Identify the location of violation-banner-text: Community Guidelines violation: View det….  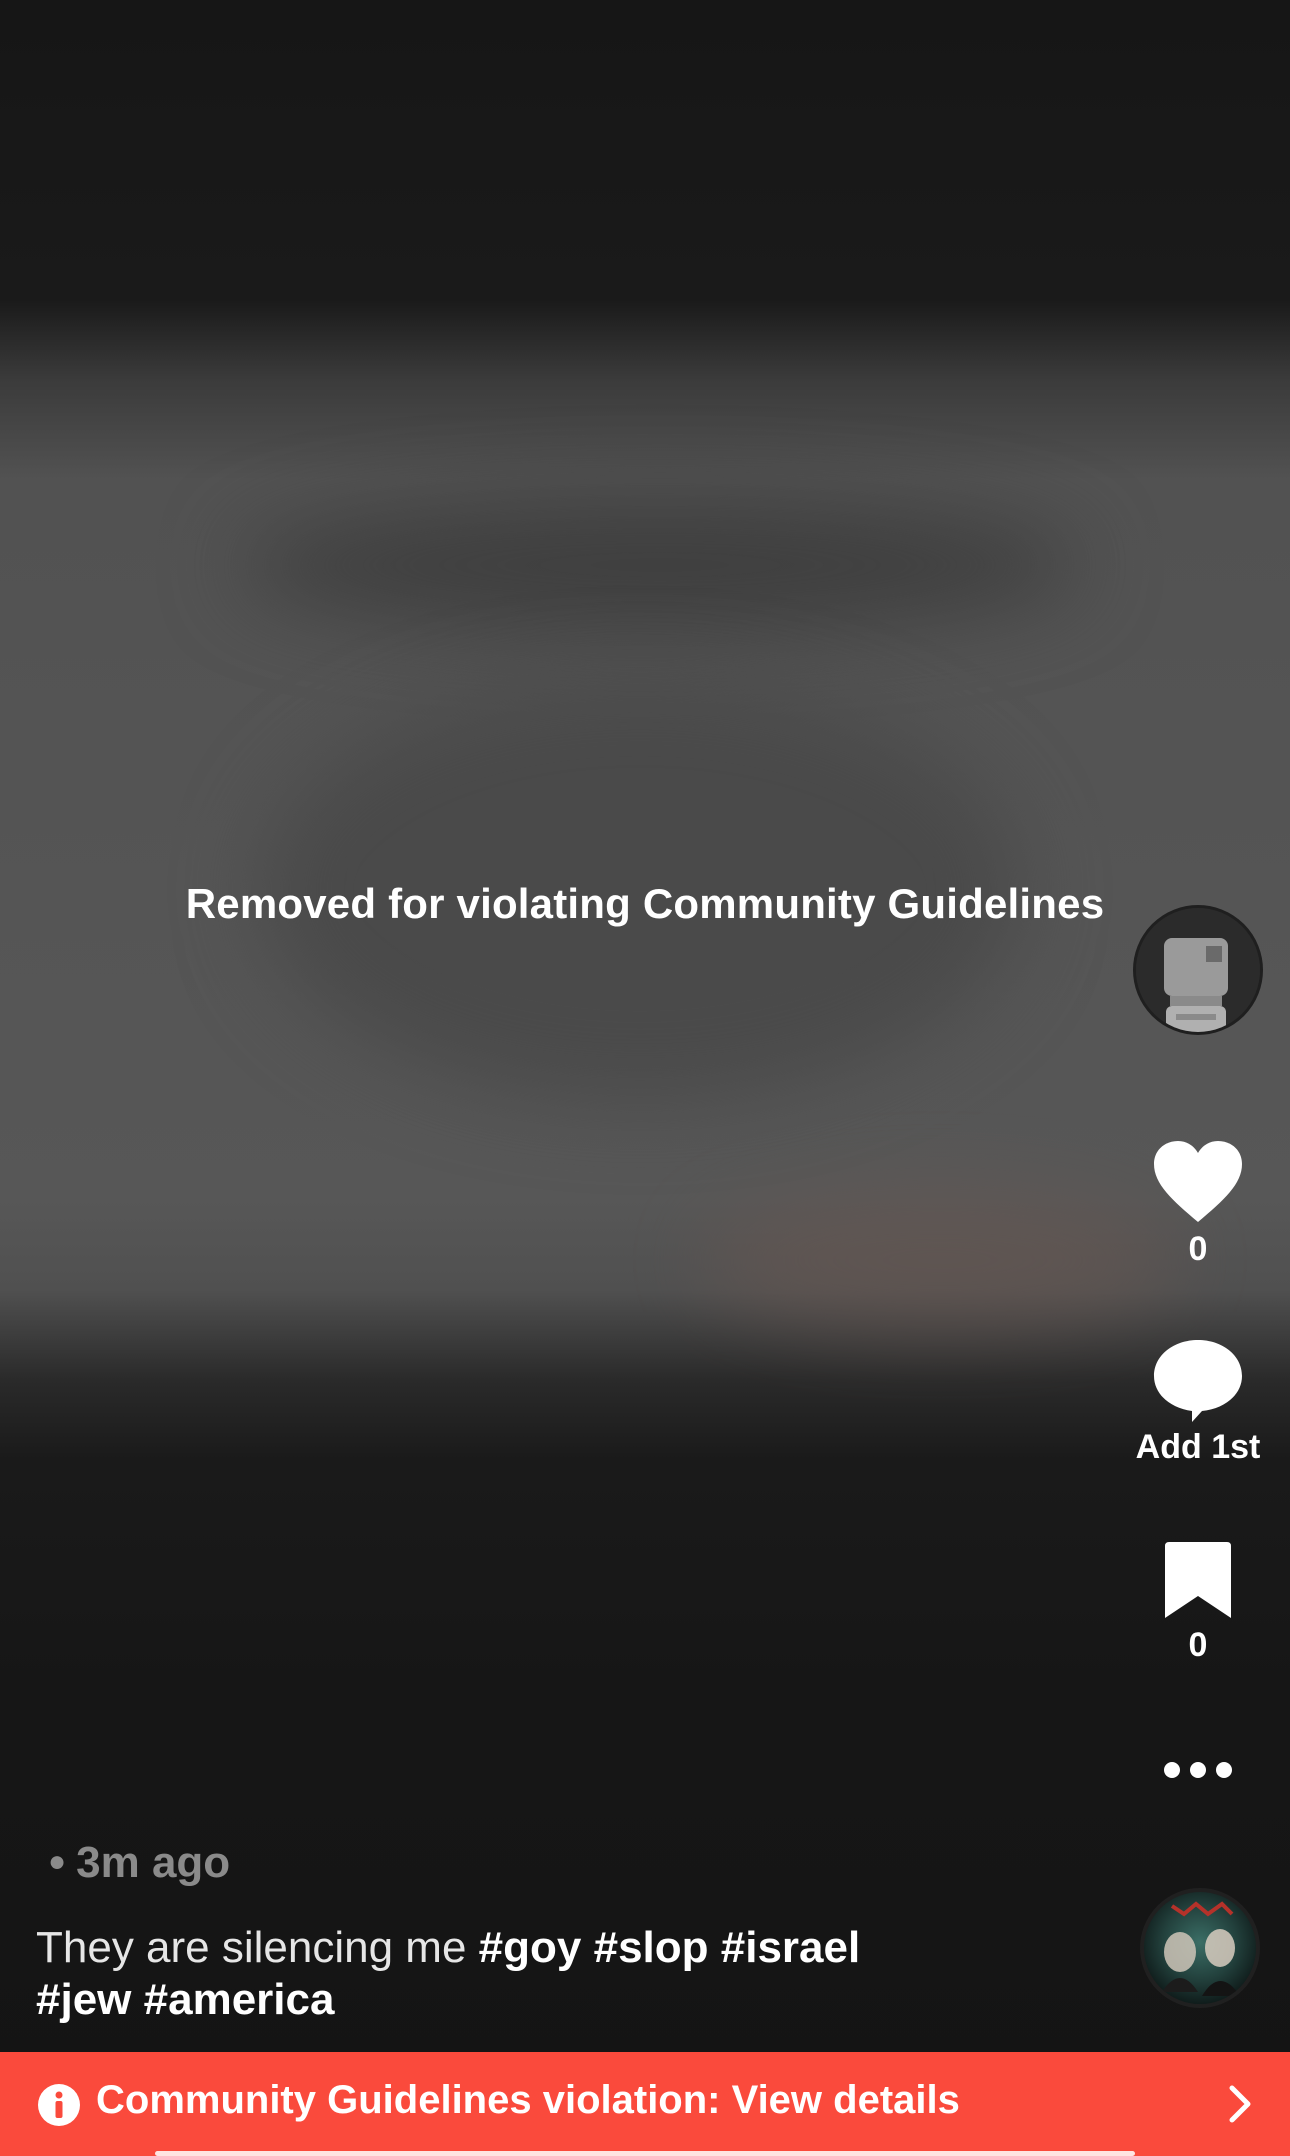
(528, 2100).